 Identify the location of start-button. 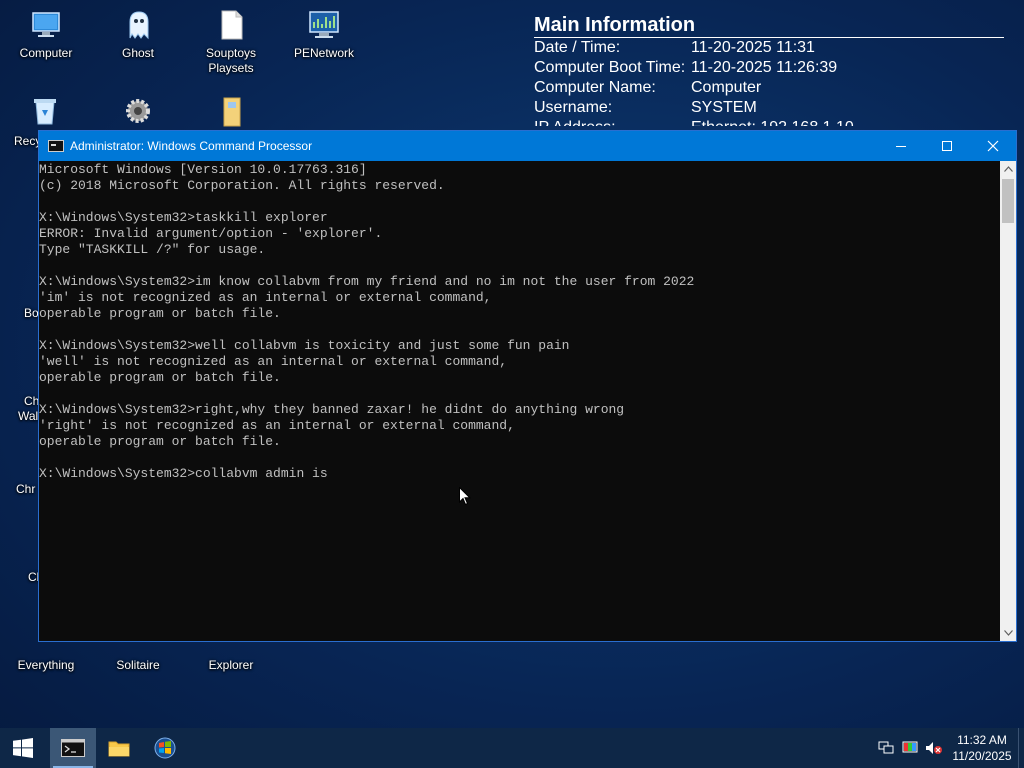
(23, 748).